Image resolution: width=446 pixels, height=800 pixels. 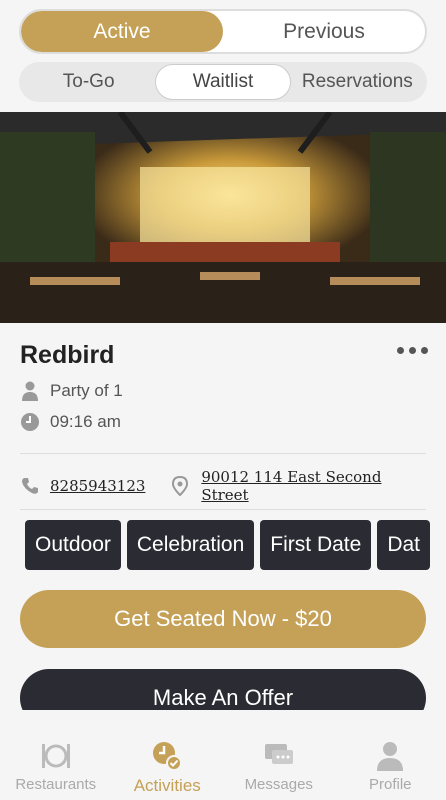 I want to click on tab-waitlist: Waitlist, so click(x=223, y=82).